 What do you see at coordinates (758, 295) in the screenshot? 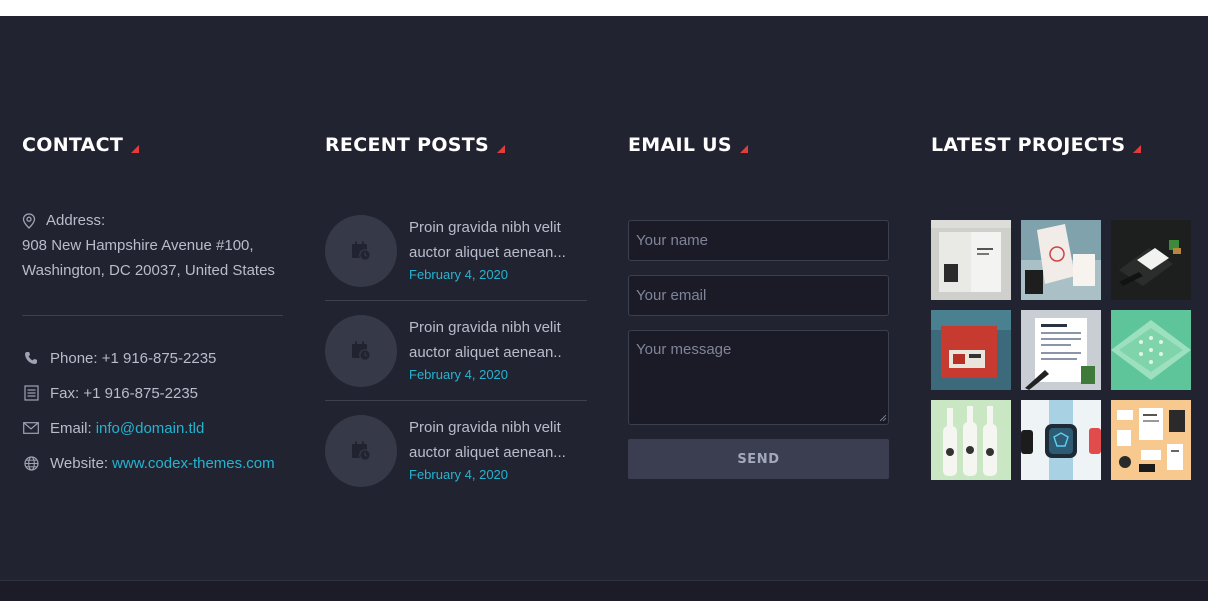
I see `email-input` at bounding box center [758, 295].